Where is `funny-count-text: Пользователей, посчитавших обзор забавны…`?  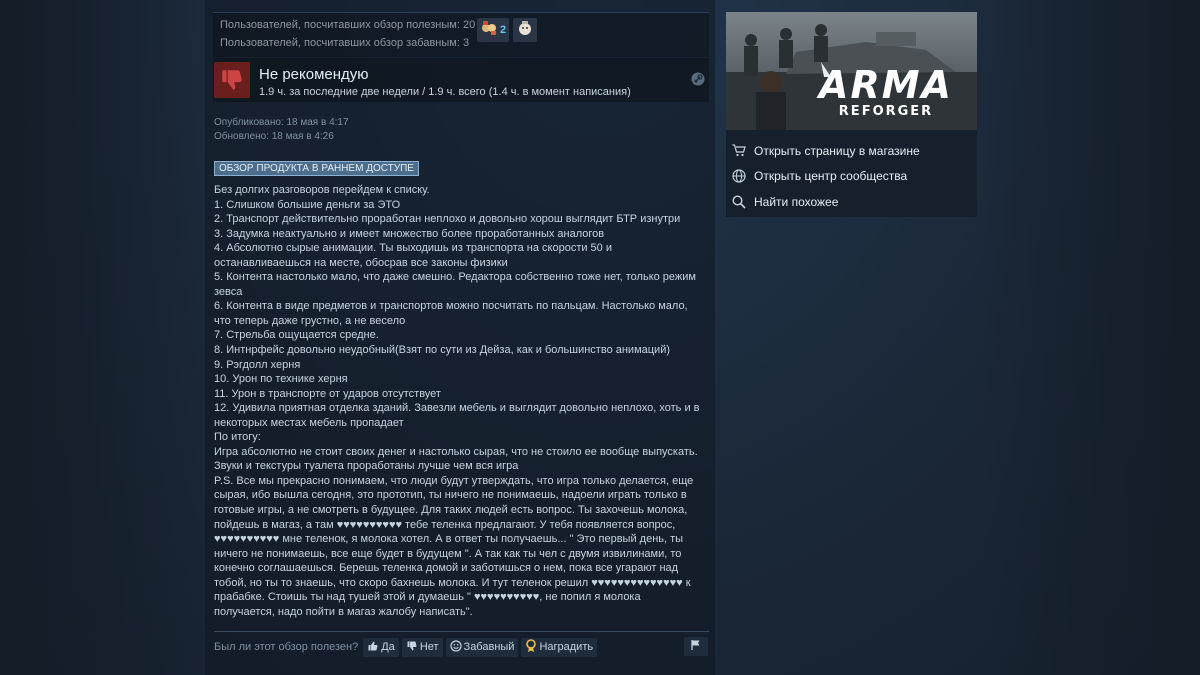 funny-count-text: Пользователей, посчитавших обзор забавны… is located at coordinates (345, 43).